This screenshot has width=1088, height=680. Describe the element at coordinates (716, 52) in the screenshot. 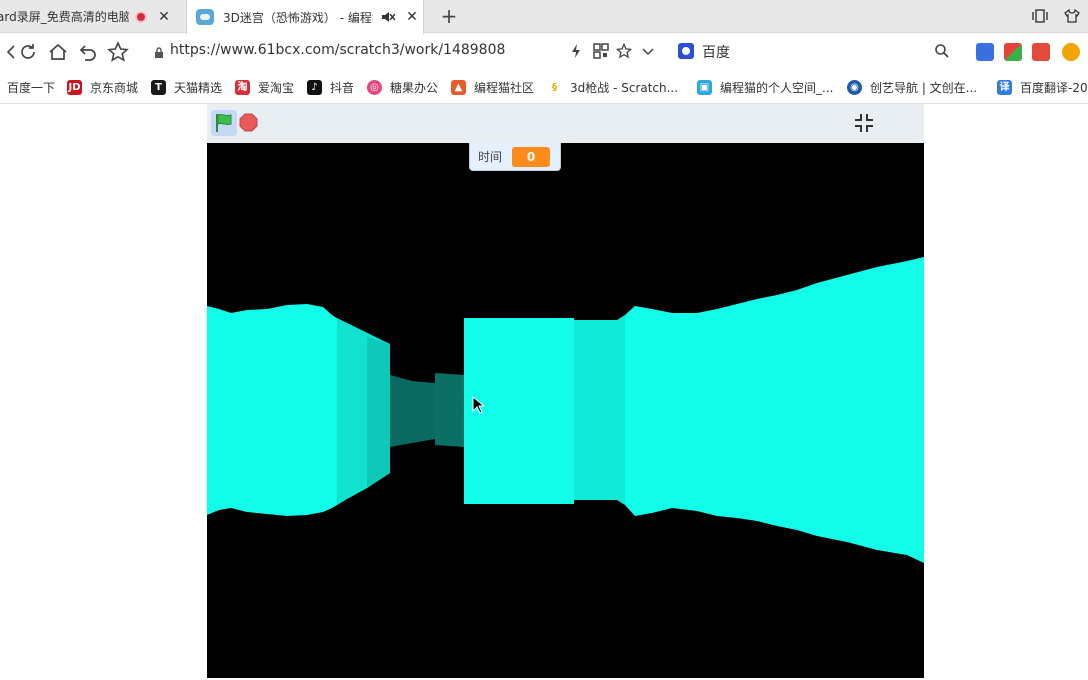

I see `search-engine-label: 百度` at that location.